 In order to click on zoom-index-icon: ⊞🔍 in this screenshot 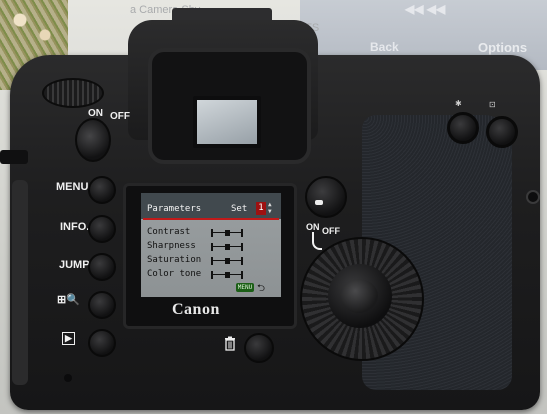, I will do `click(68, 300)`.